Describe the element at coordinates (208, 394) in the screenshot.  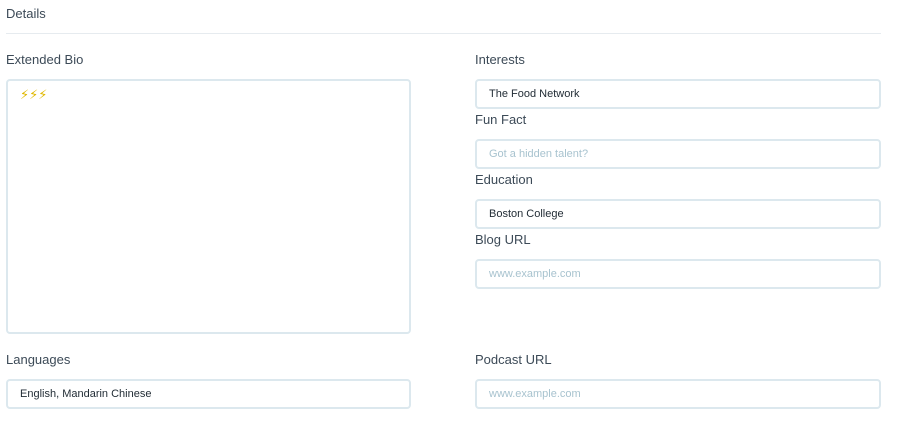
I see `languages-input` at that location.